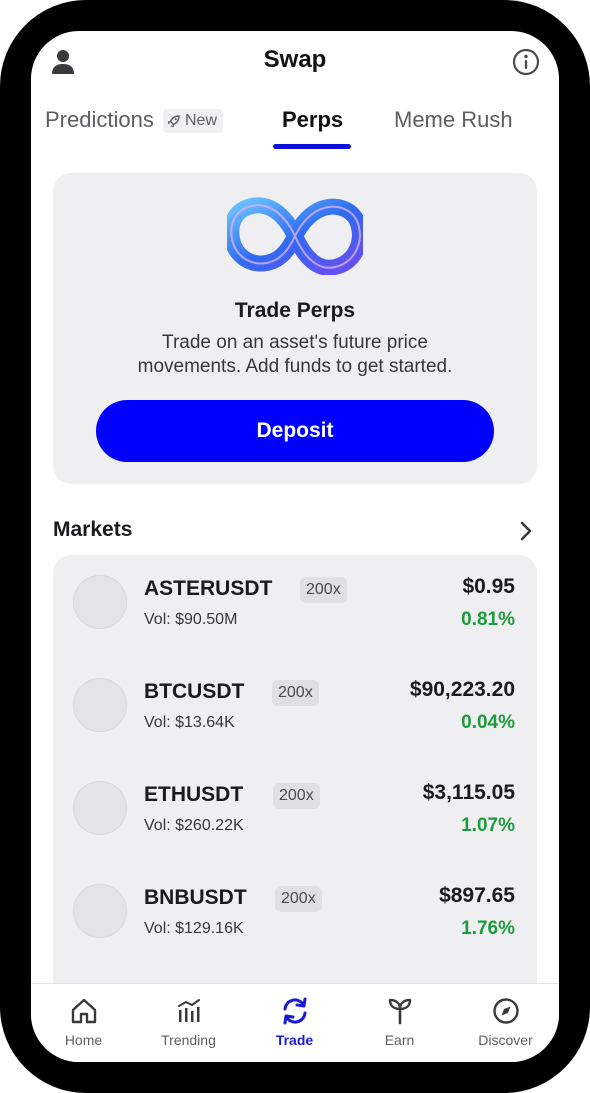  What do you see at coordinates (526, 62) in the screenshot?
I see `info-icon` at bounding box center [526, 62].